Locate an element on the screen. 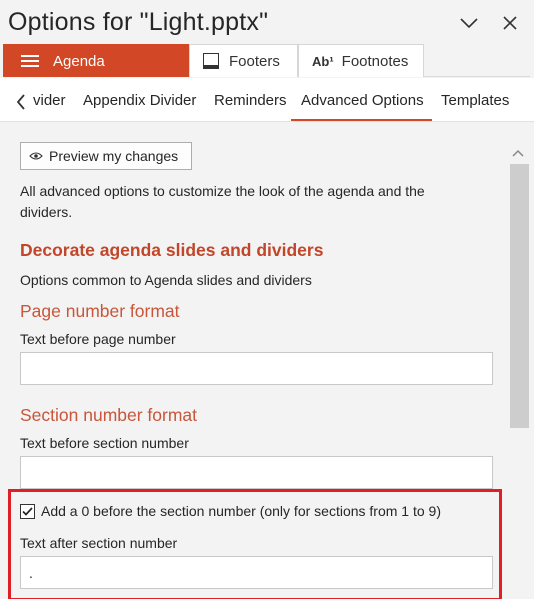 This screenshot has height=599, width=534. preview-changes-label: Preview my changes is located at coordinates (114, 156).